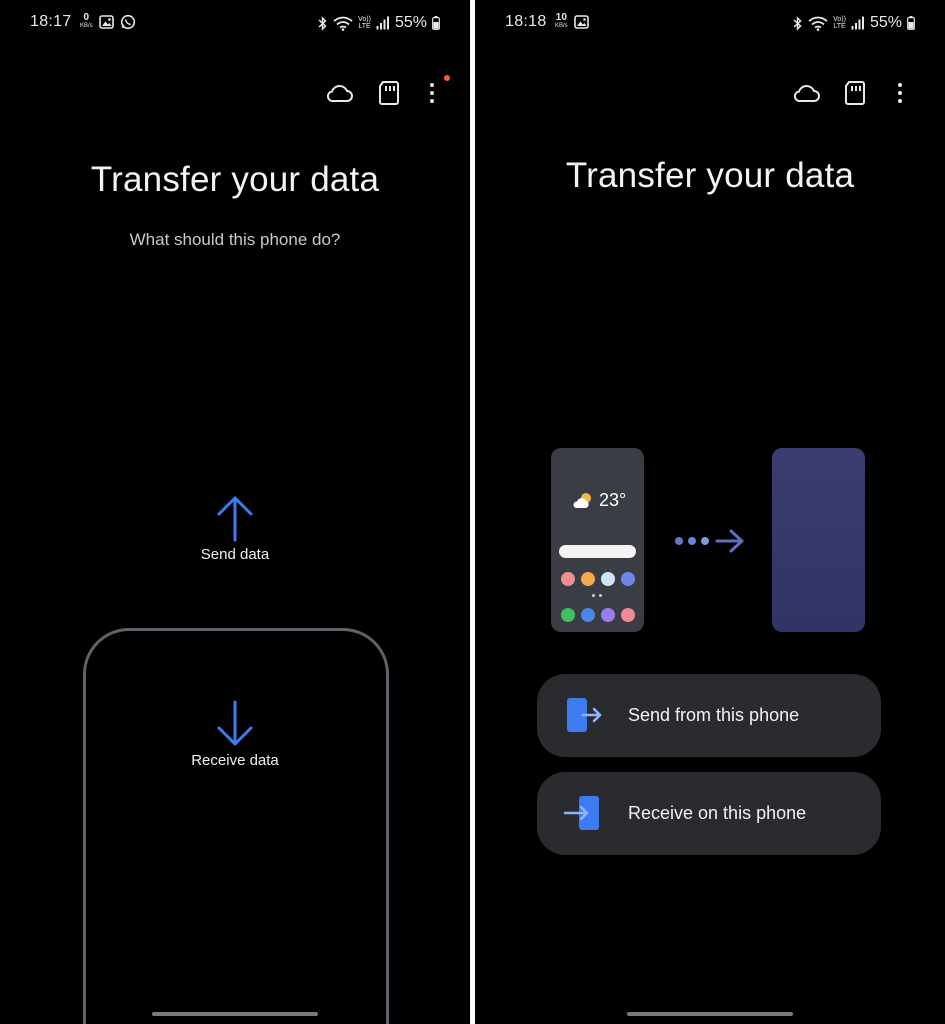 The image size is (945, 1024). What do you see at coordinates (127, 22) in the screenshot?
I see `whatsapp-icon` at bounding box center [127, 22].